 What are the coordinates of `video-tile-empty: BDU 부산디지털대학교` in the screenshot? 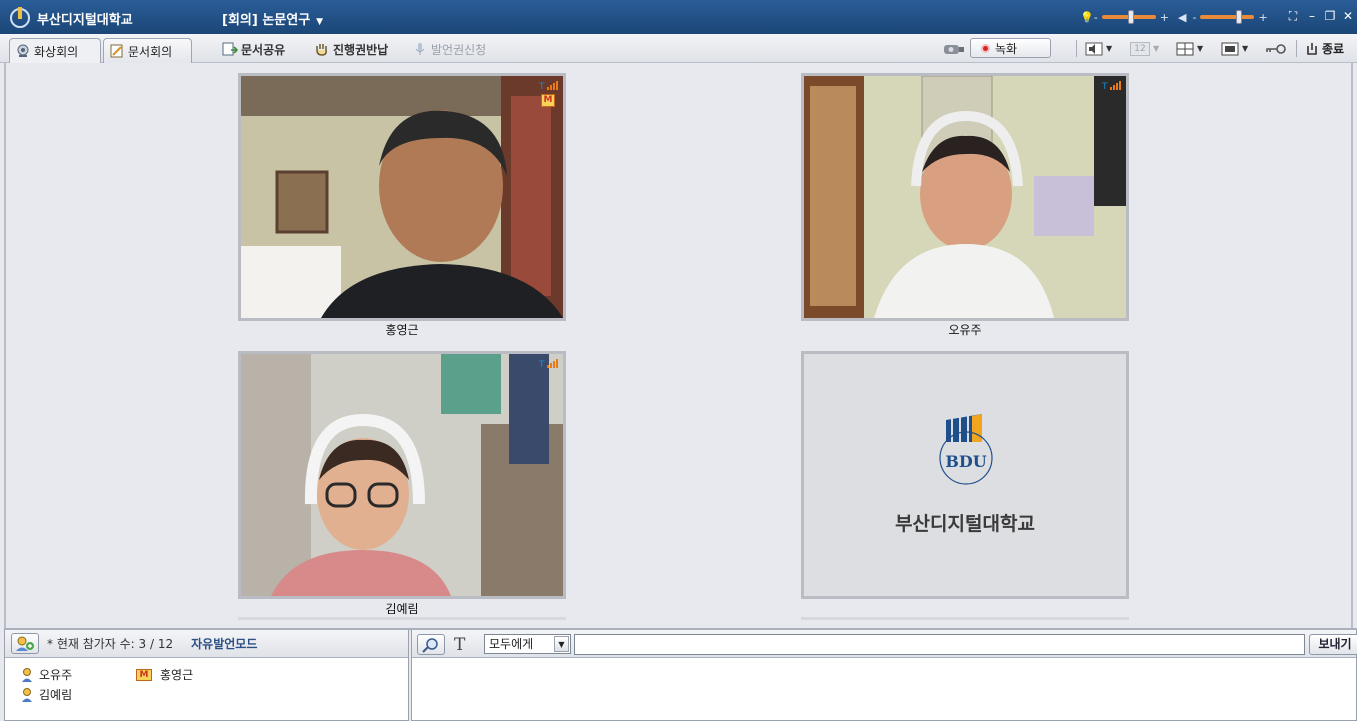 It's located at (965, 475).